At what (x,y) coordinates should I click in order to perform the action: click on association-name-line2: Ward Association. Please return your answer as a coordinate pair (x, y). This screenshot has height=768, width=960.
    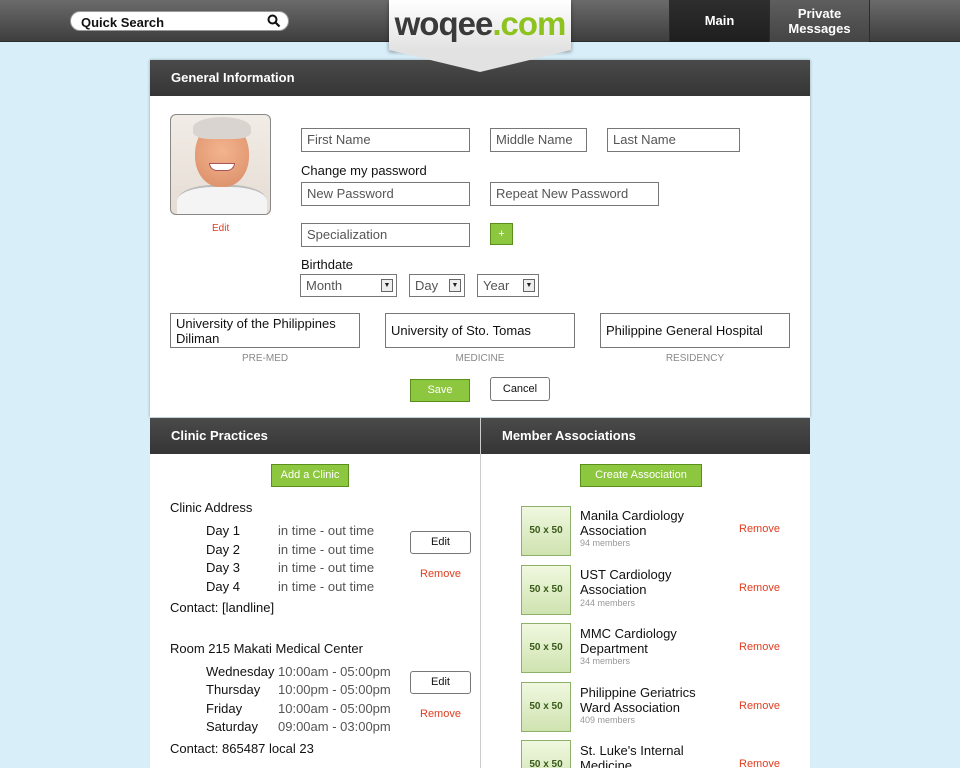
    Looking at the image, I should click on (630, 707).